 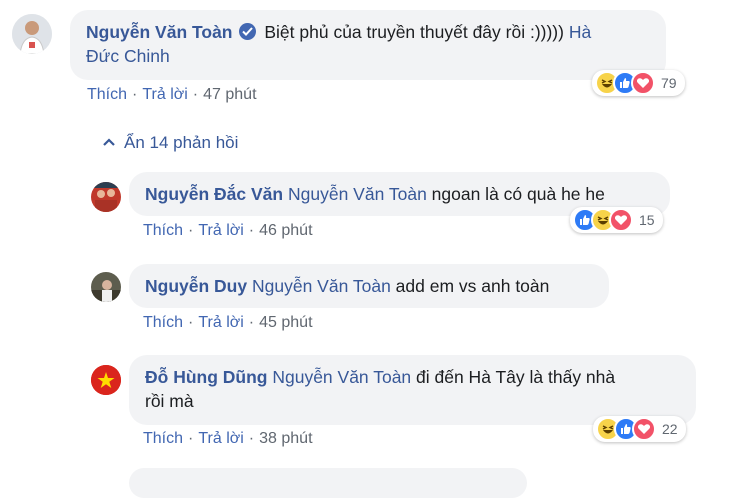 I want to click on comment-author: Đỗ Hùng Dũng, so click(x=206, y=377).